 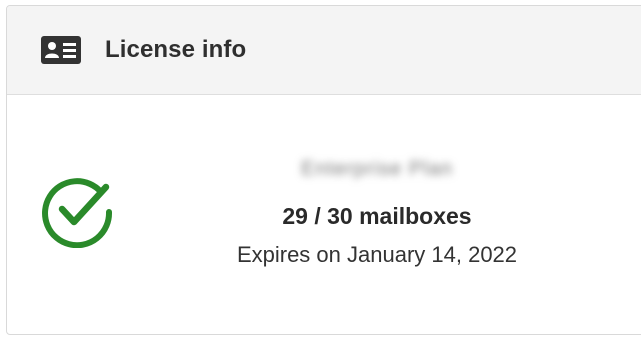 What do you see at coordinates (377, 254) in the screenshot?
I see `expiration-date: Expires on January 14, 2022` at bounding box center [377, 254].